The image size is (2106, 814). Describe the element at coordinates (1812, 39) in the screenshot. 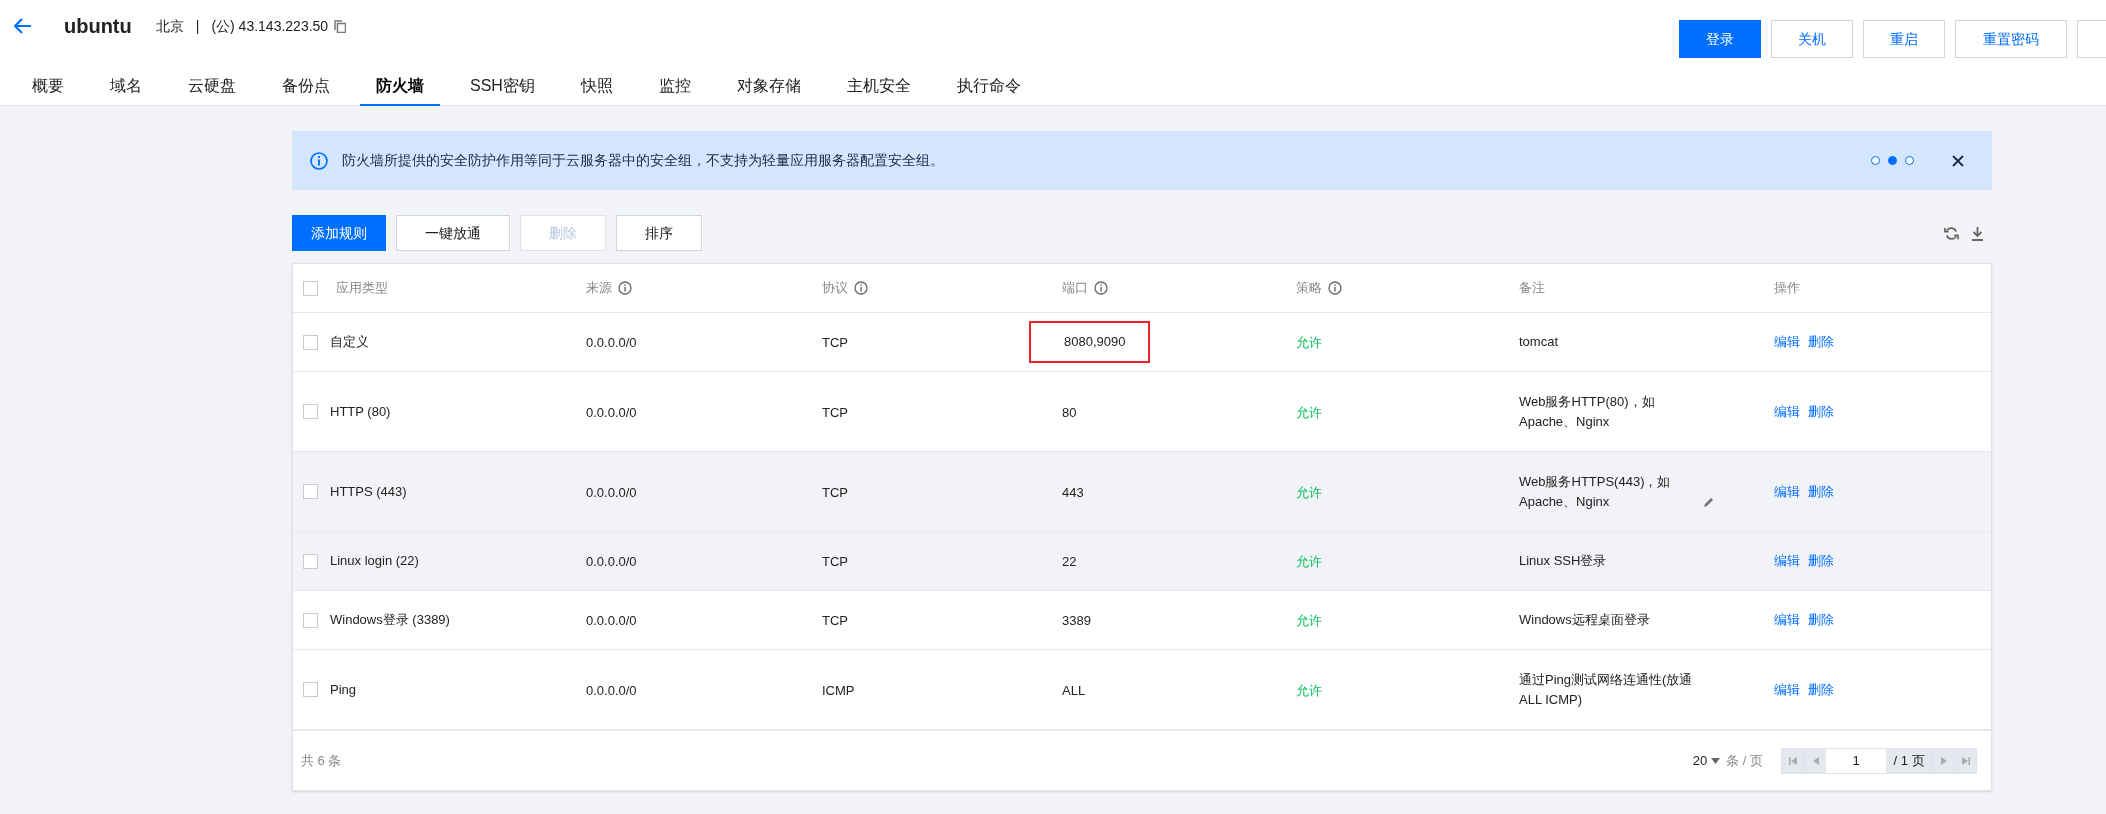

I see `header-button: 关机` at that location.